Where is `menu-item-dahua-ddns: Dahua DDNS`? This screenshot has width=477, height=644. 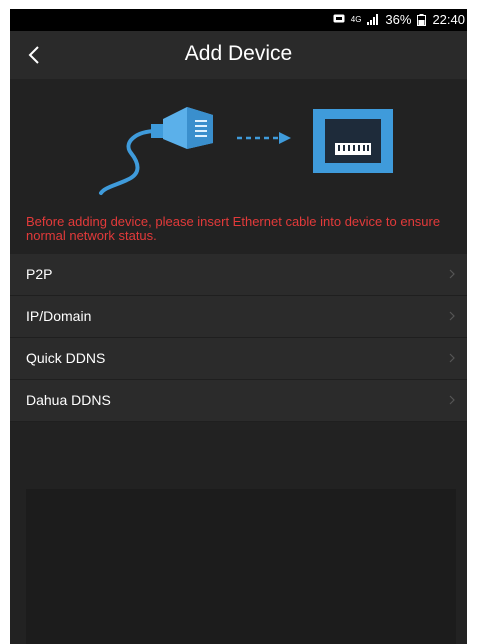
menu-item-dahua-ddns: Dahua DDNS is located at coordinates (238, 401).